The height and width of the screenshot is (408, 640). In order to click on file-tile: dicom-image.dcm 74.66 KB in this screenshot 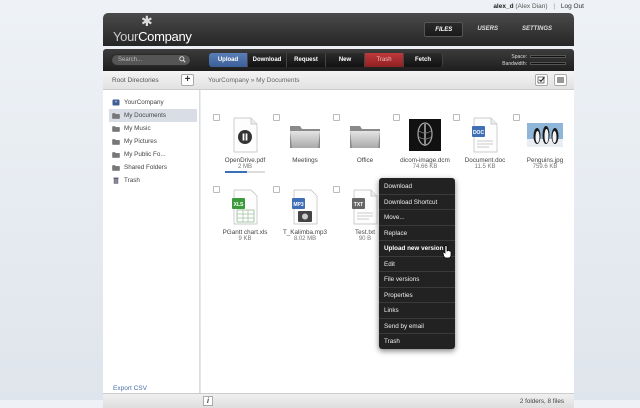, I will do `click(423, 150)`.